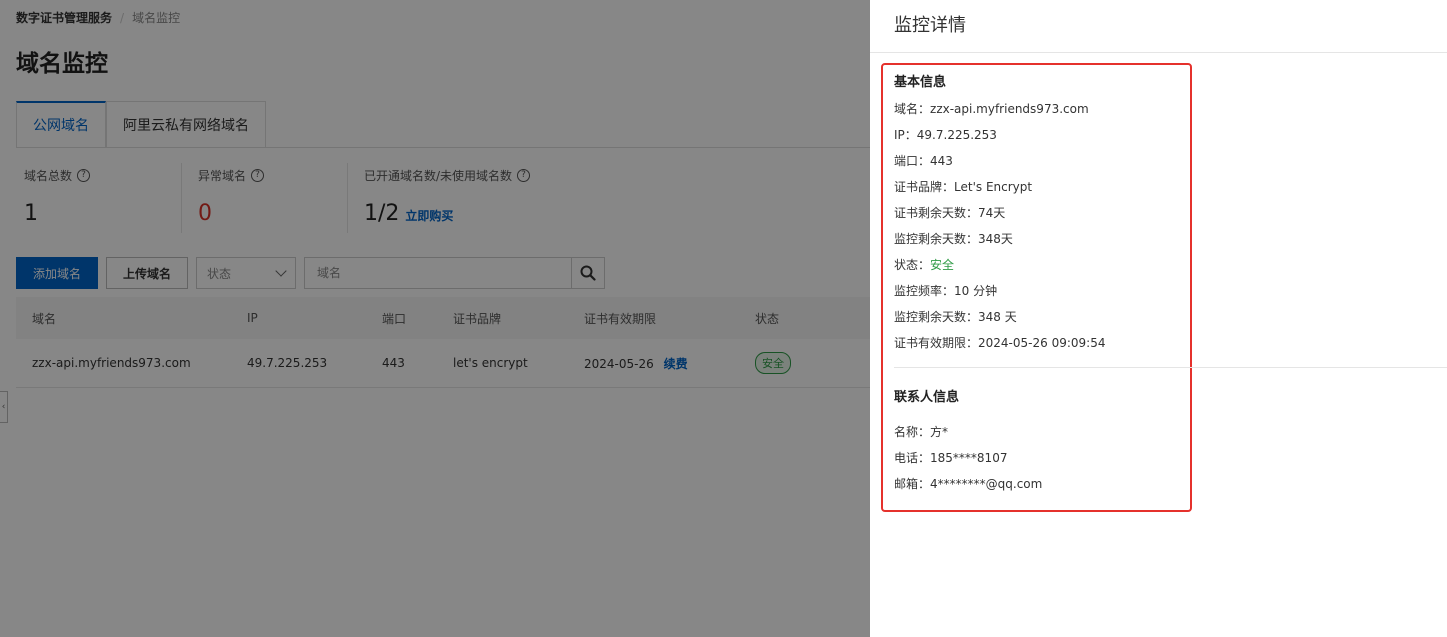 This screenshot has width=1447, height=637. I want to click on detail-monitor-frequency: 监控频率：10 分钟, so click(946, 291).